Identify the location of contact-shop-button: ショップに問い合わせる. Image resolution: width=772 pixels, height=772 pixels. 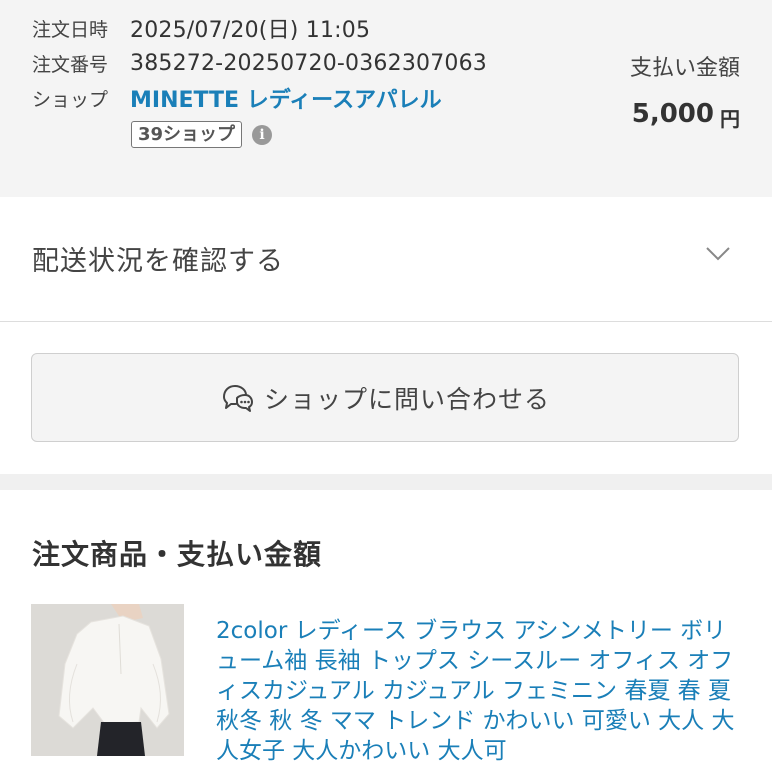
(385, 397).